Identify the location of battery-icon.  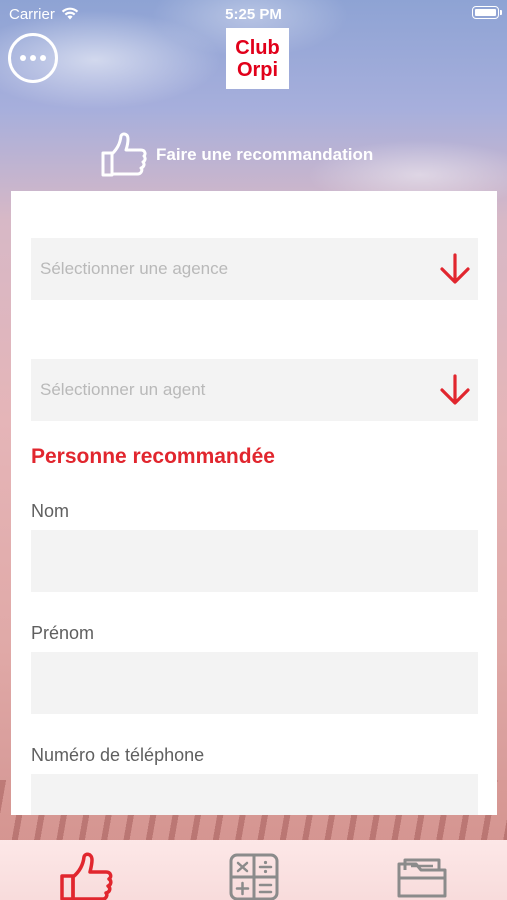
(487, 12).